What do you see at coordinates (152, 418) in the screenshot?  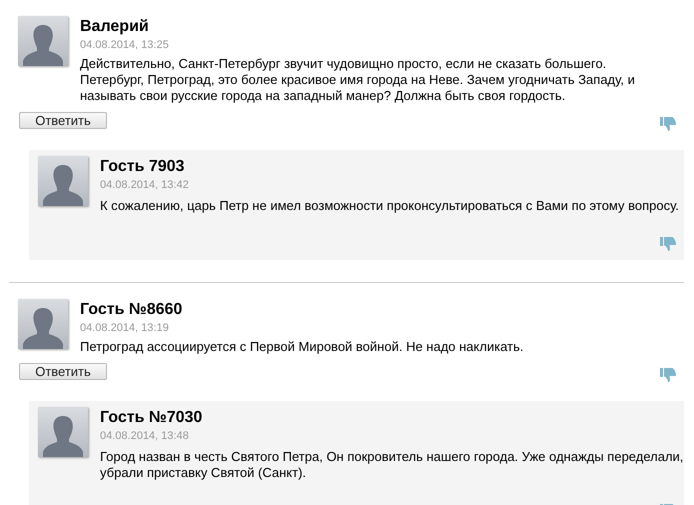 I see `author-name: Гость №7030` at bounding box center [152, 418].